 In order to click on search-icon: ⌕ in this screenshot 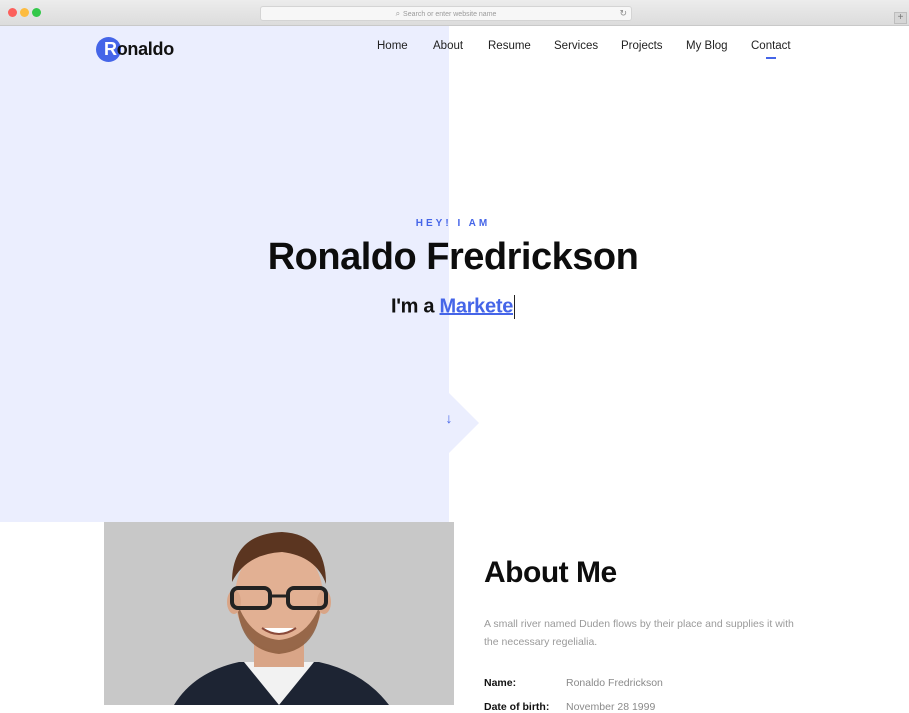, I will do `click(398, 13)`.